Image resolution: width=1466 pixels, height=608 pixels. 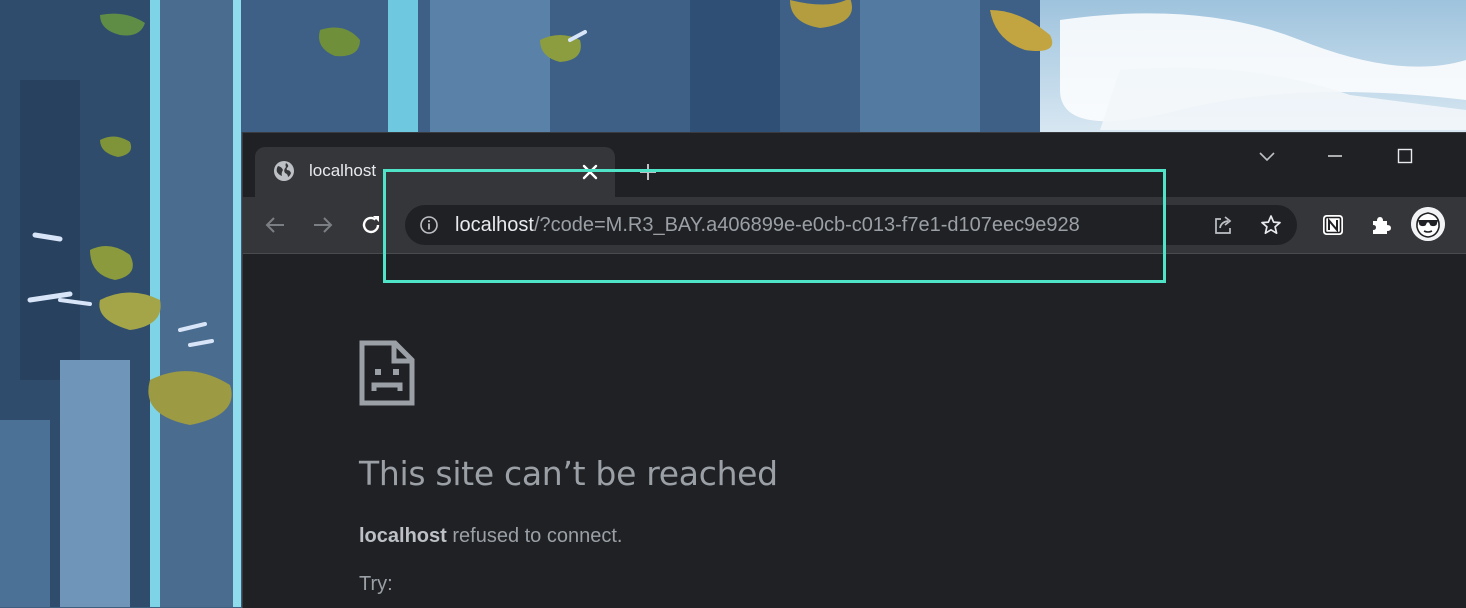 I want to click on arrow-left-icon, so click(x=274, y=225).